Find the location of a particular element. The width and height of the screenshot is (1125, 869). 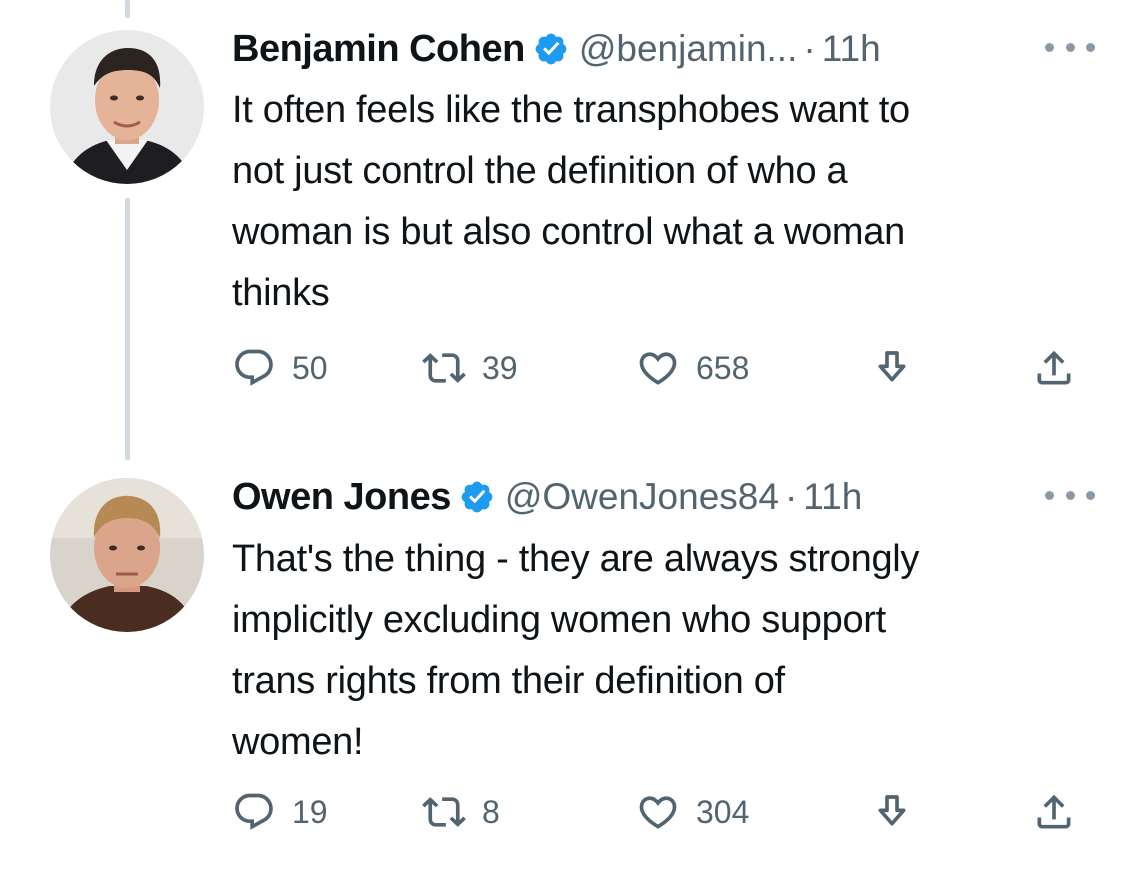

retweet-count: 39 is located at coordinates (500, 367).